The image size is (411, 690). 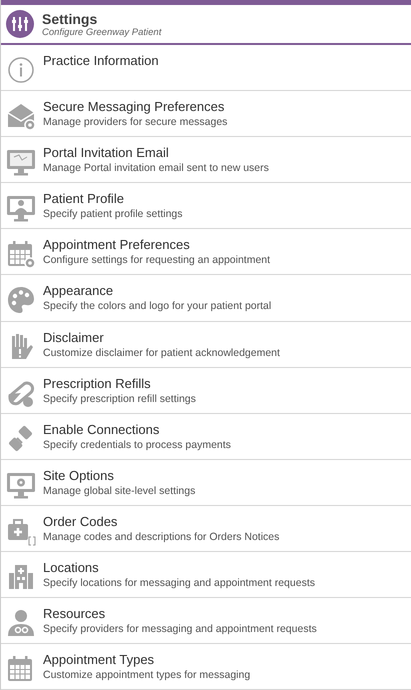 What do you see at coordinates (80, 521) in the screenshot?
I see `item-title: Order Codes` at bounding box center [80, 521].